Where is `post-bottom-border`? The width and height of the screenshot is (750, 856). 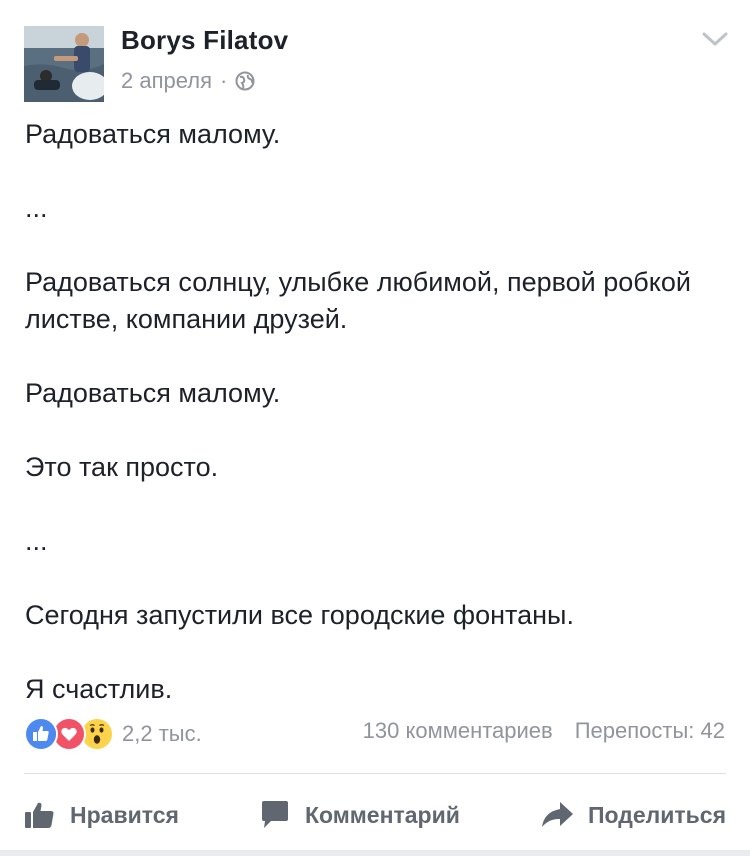
post-bottom-border is located at coordinates (375, 853).